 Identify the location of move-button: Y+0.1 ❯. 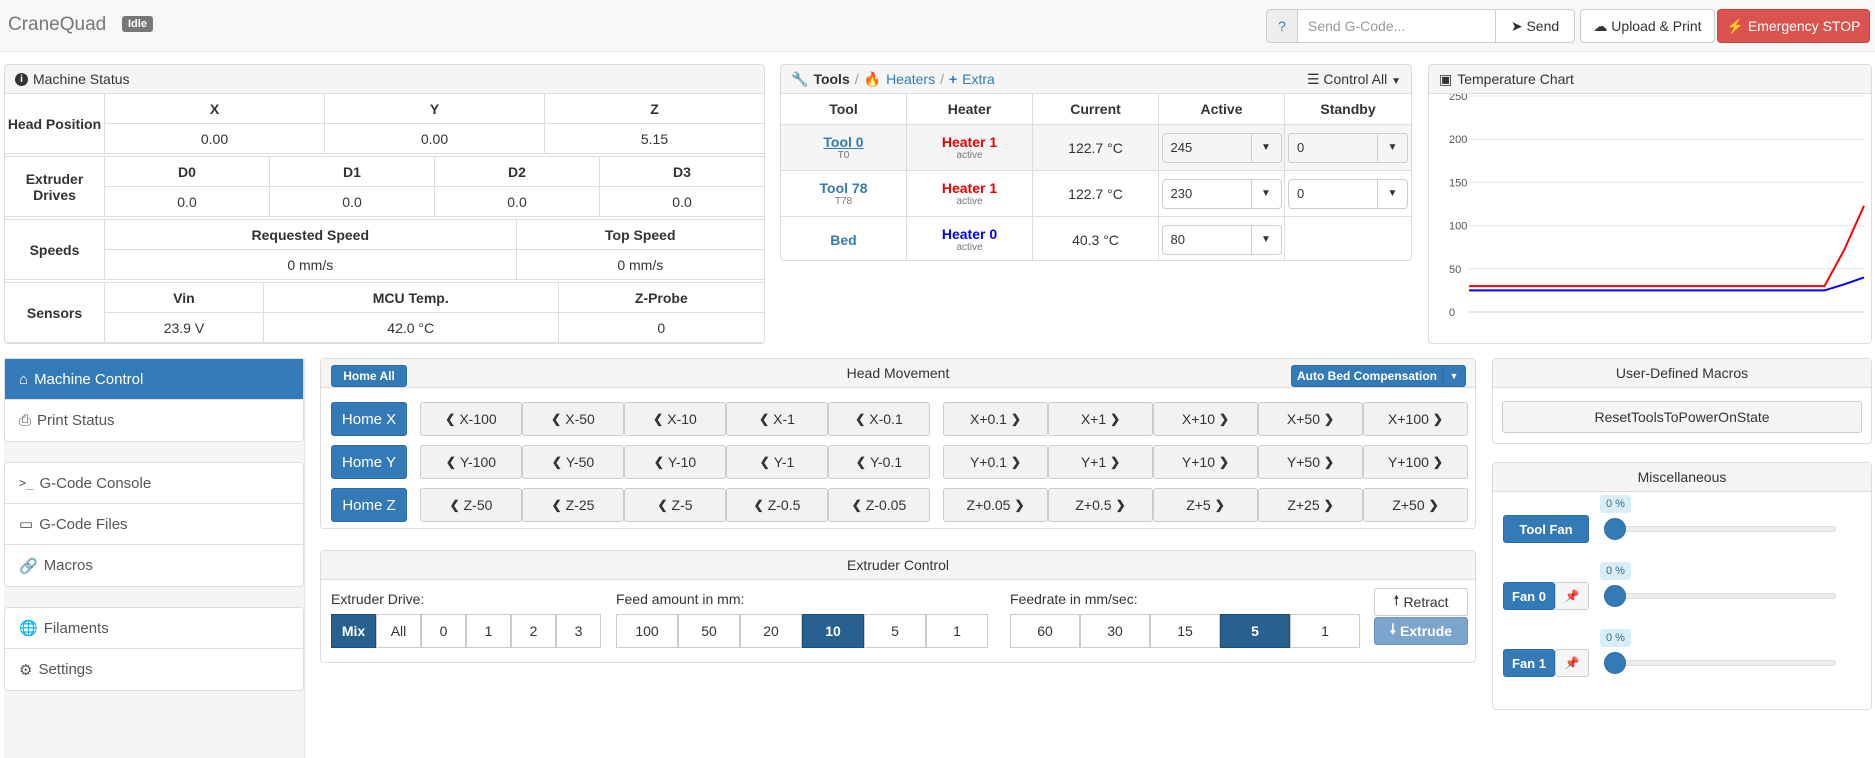
(995, 462).